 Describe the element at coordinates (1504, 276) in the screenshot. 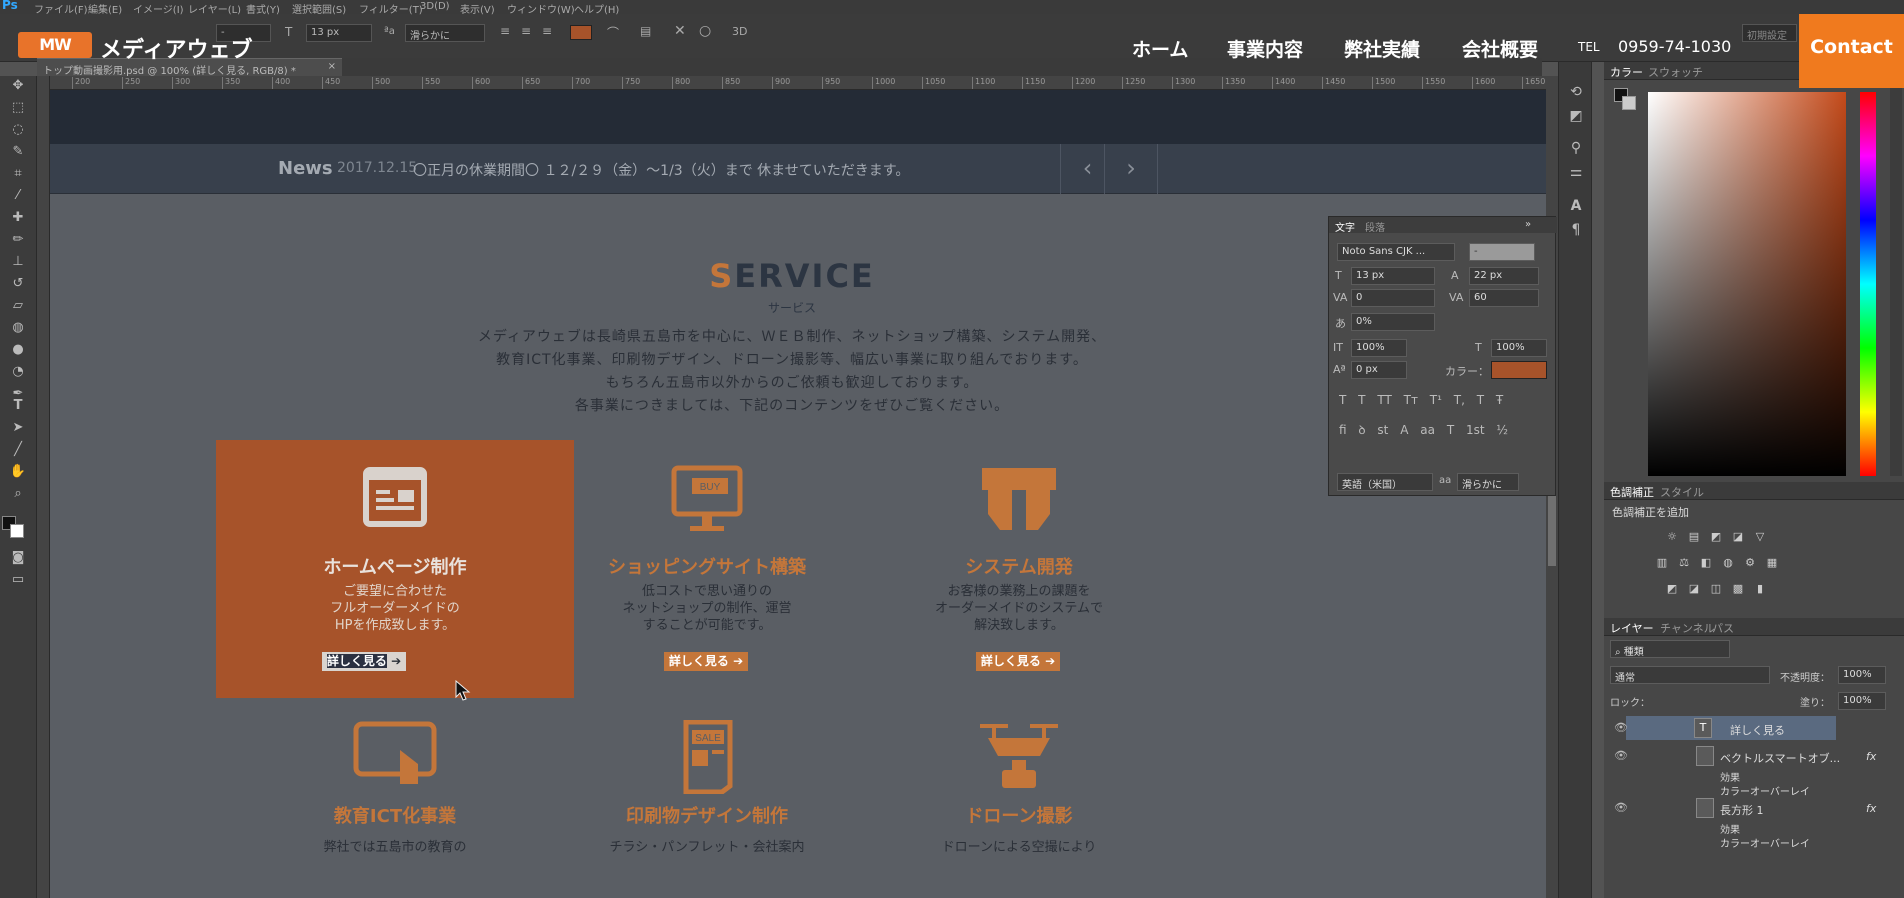

I see `leading-field: 22 px` at that location.